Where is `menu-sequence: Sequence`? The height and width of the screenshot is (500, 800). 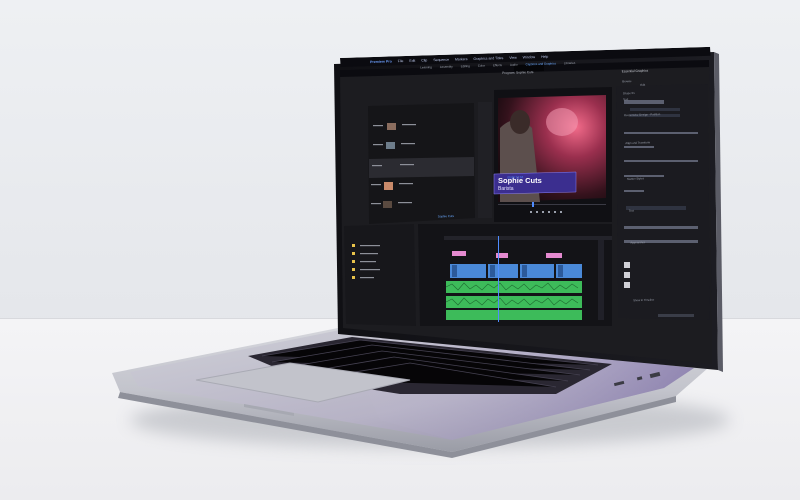 menu-sequence: Sequence is located at coordinates (441, 59).